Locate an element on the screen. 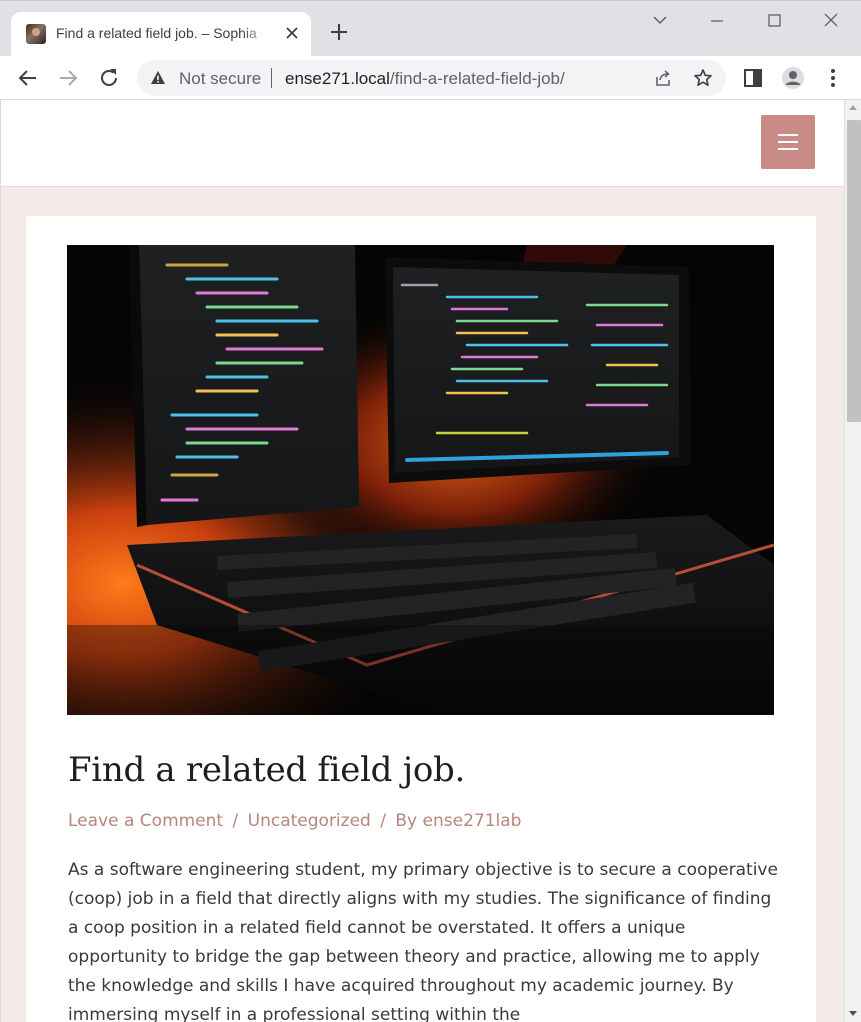 This screenshot has width=861, height=1022. by-label: By is located at coordinates (406, 821).